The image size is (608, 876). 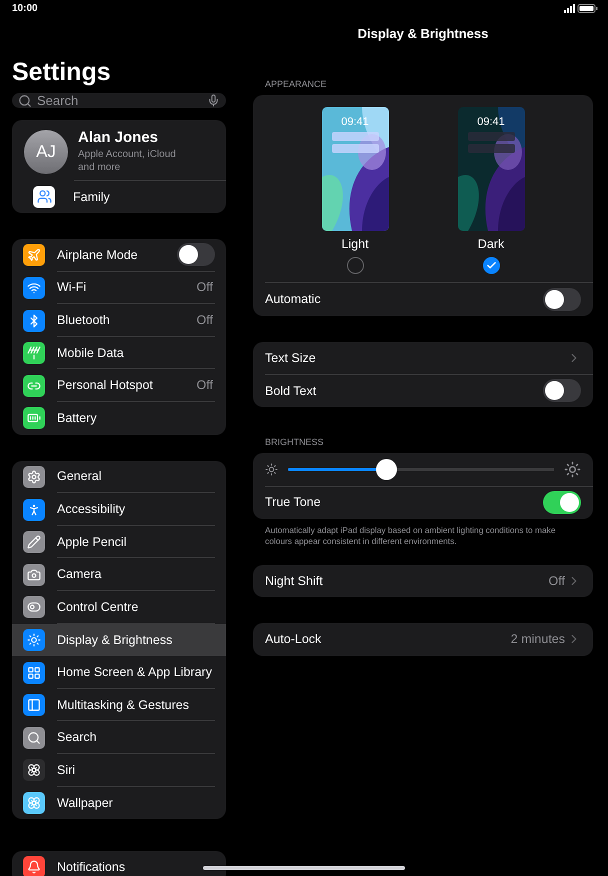 I want to click on sidebar-item: Home Screen & App Library, so click(x=119, y=672).